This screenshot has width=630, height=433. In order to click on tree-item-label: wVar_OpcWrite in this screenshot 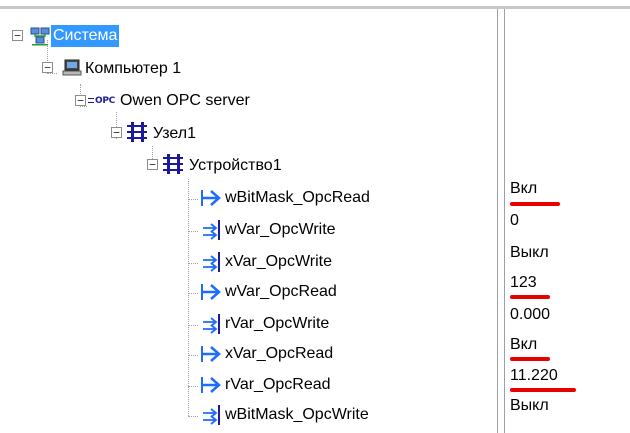, I will do `click(280, 230)`.